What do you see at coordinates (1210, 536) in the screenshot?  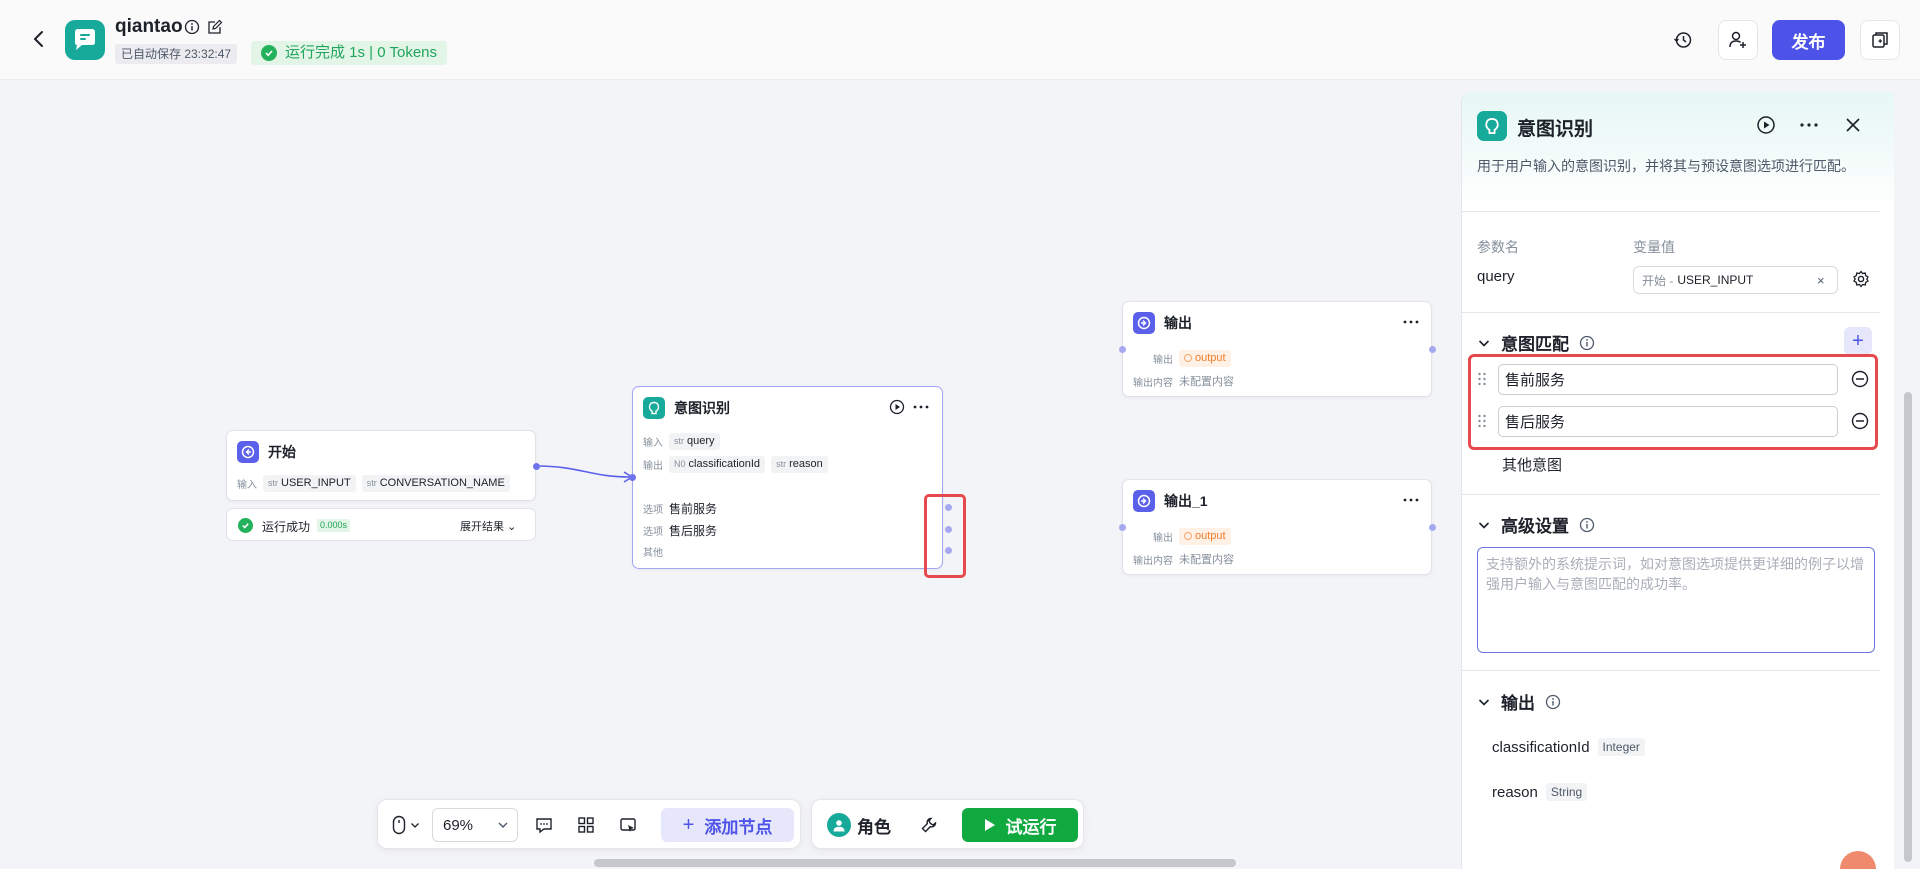 I see `output-tag-text: output` at bounding box center [1210, 536].